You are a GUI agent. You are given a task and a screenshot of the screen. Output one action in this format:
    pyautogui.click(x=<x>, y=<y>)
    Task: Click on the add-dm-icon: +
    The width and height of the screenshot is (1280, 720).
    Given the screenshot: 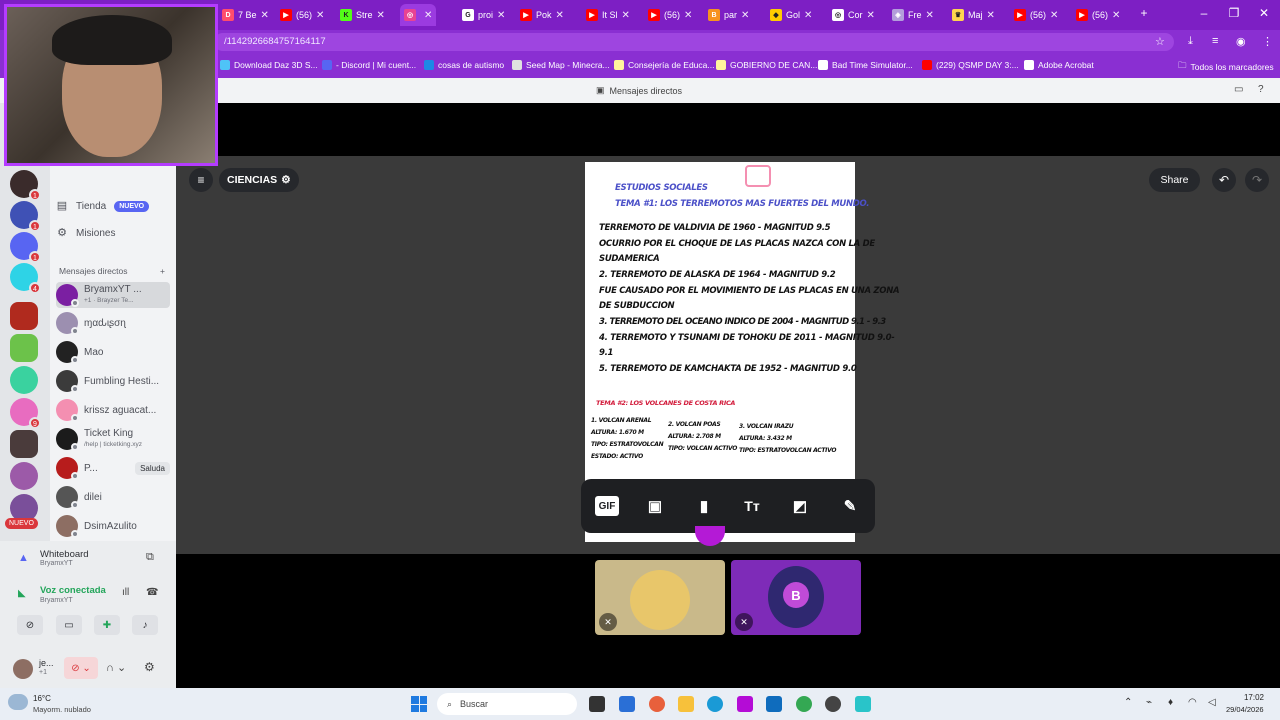 What is the action you would take?
    pyautogui.click(x=162, y=271)
    